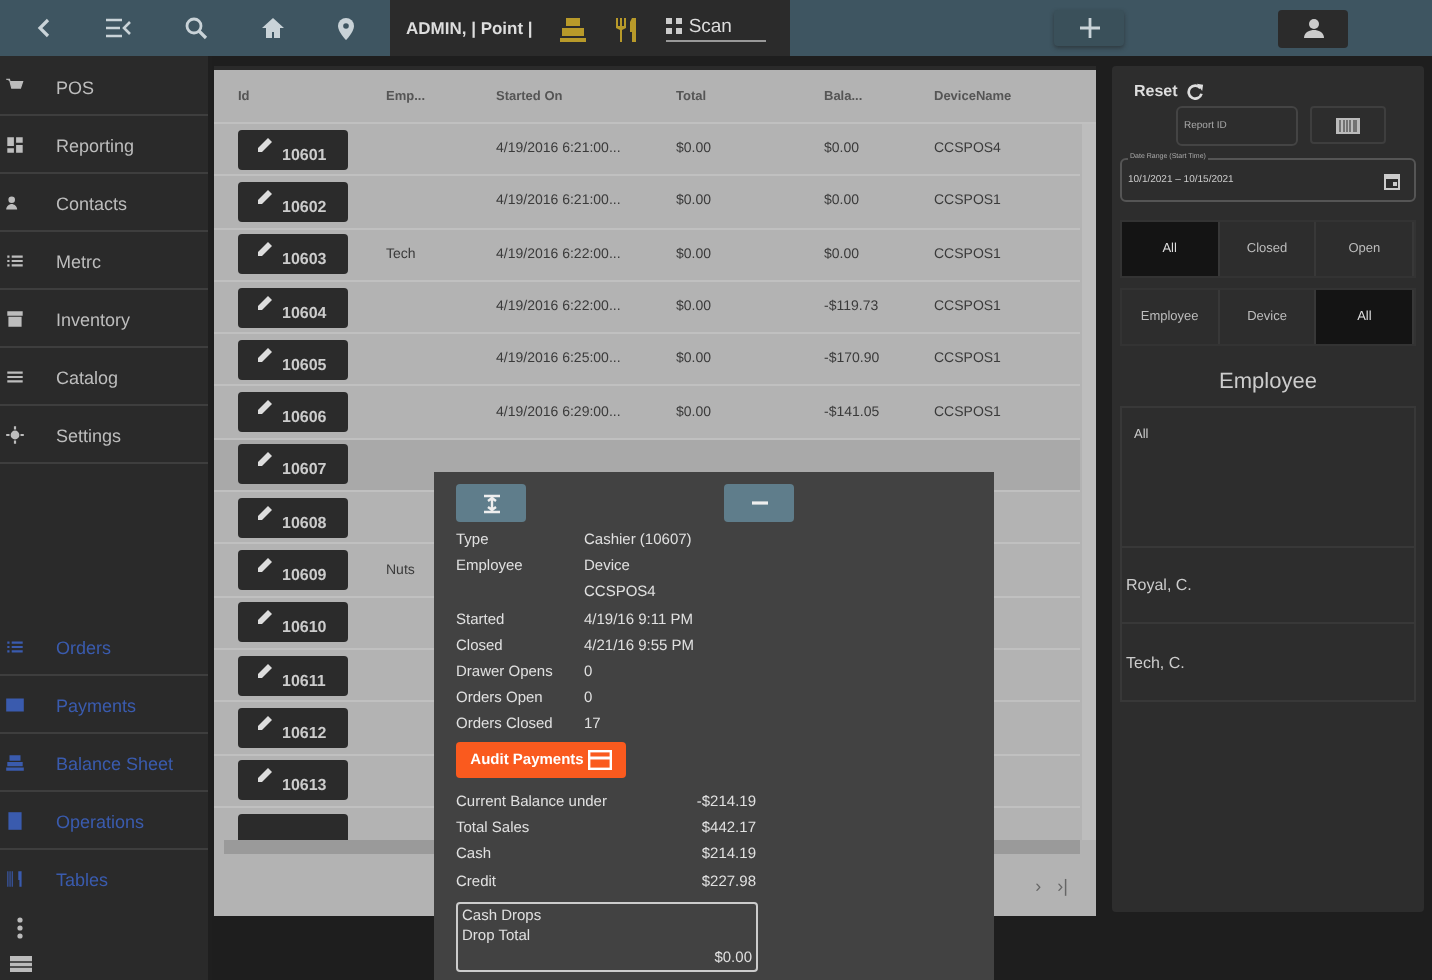 This screenshot has width=1432, height=980. I want to click on back-icon, so click(43, 28).